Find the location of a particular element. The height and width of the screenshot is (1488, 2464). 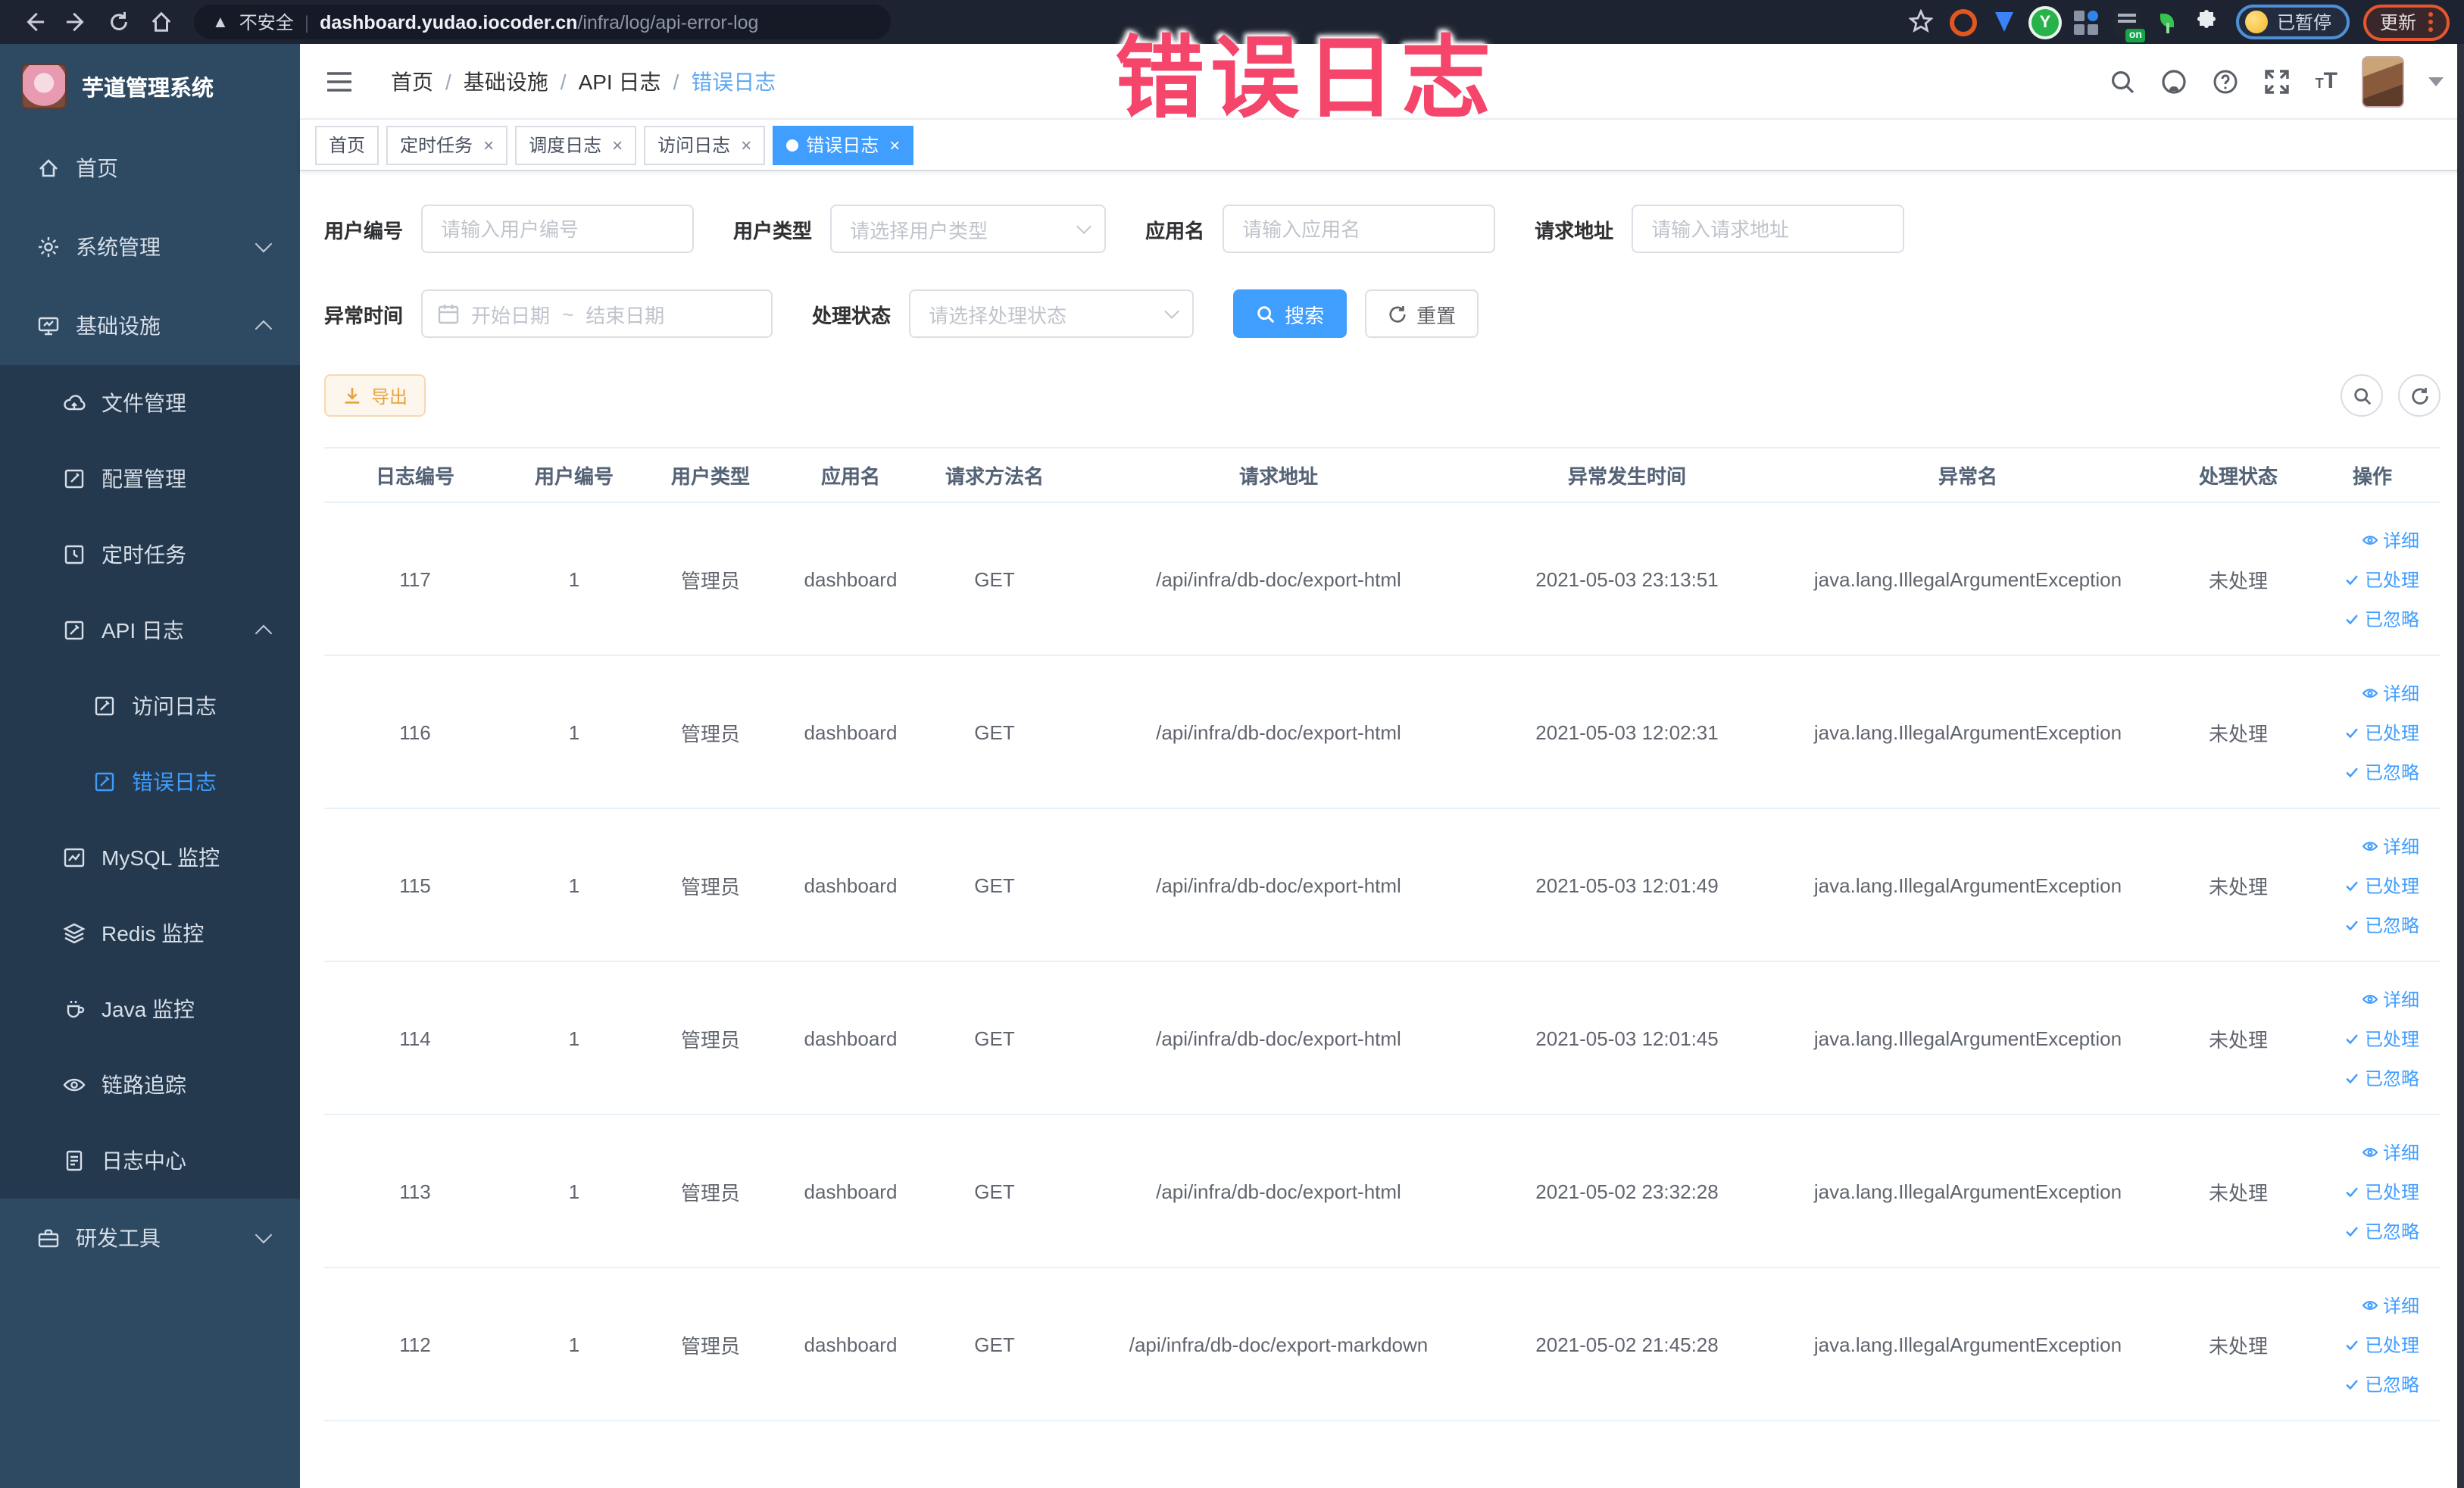

page-scrollbar is located at coordinates (2460, 766).